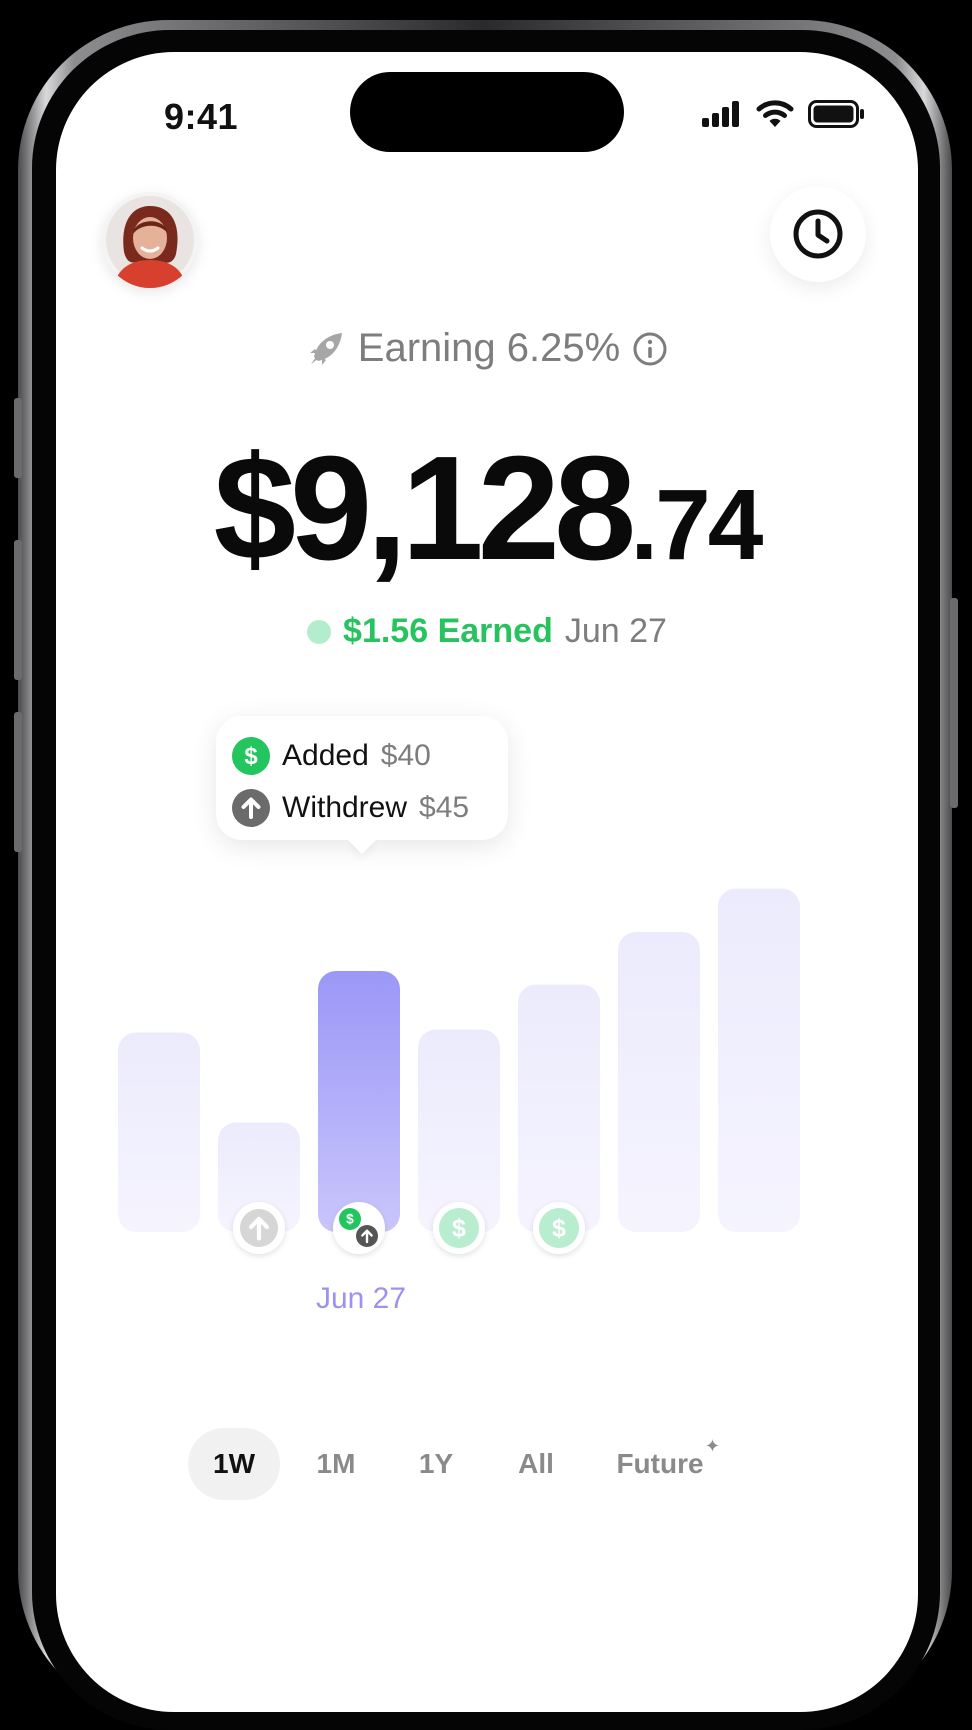 This screenshot has width=972, height=1730. I want to click on combined-marker, so click(359, 1228).